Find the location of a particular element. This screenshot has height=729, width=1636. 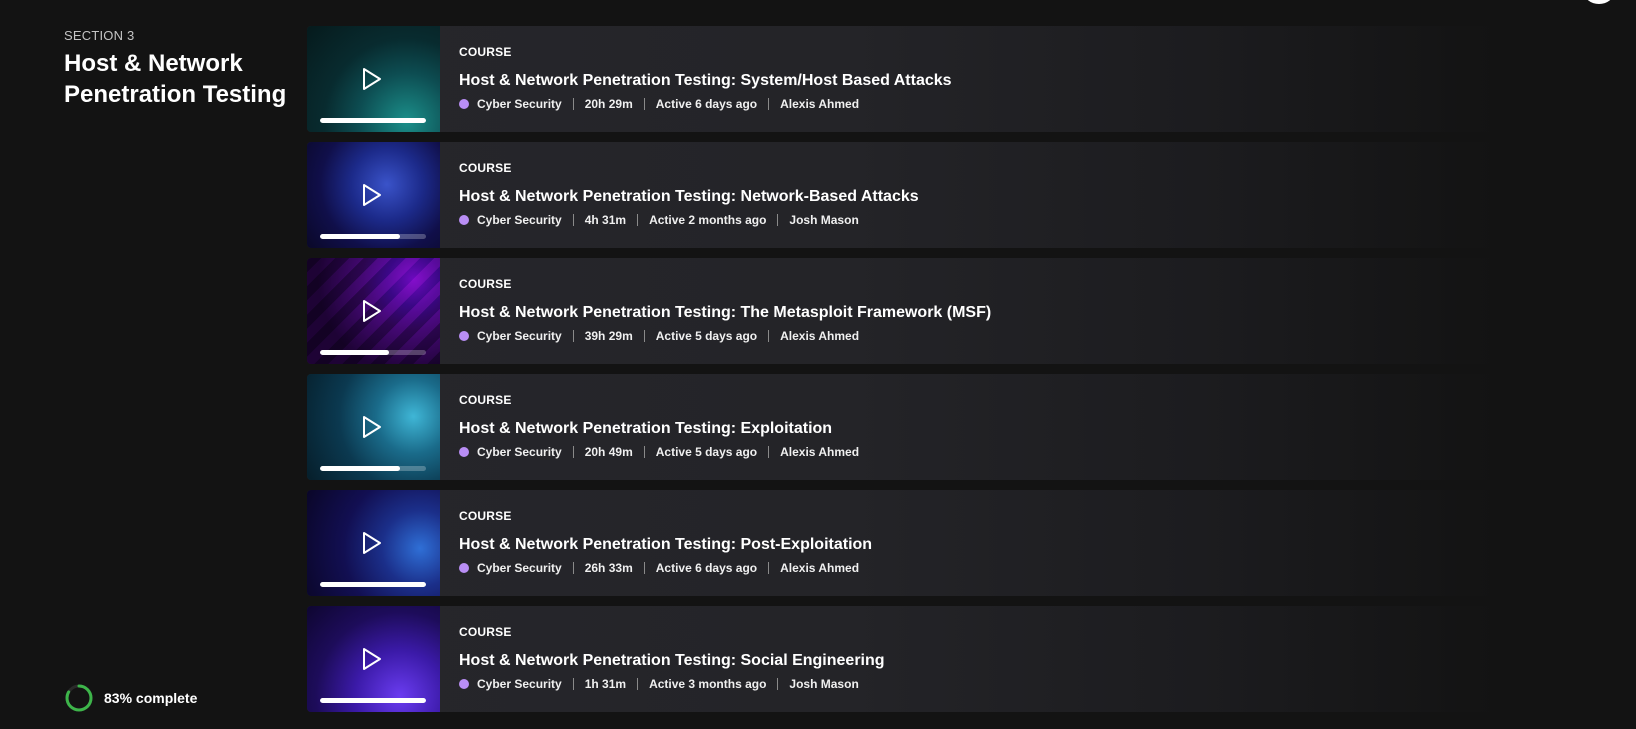

course-duration: 4h 31m is located at coordinates (605, 220).